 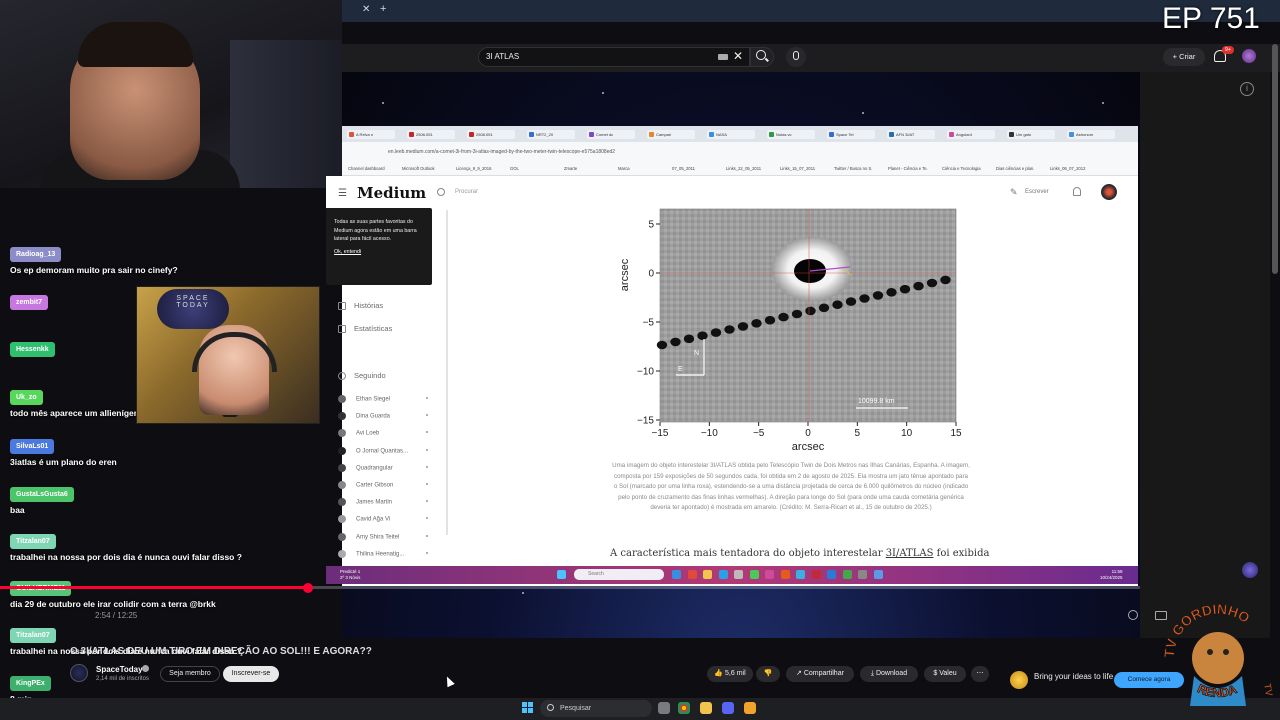 What do you see at coordinates (383, 9) in the screenshot?
I see `new-tab-button: +` at bounding box center [383, 9].